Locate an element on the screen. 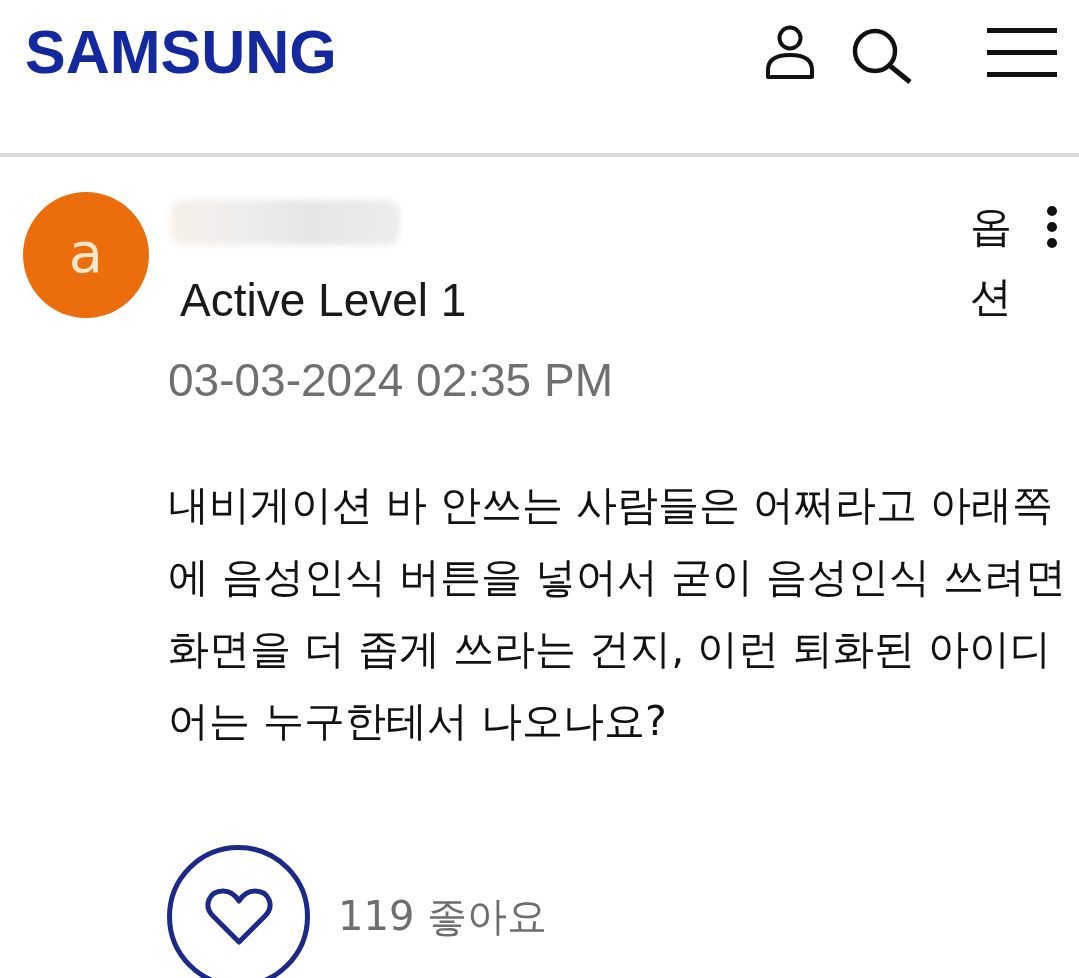  like-count: 119 좋아요 is located at coordinates (443, 916).